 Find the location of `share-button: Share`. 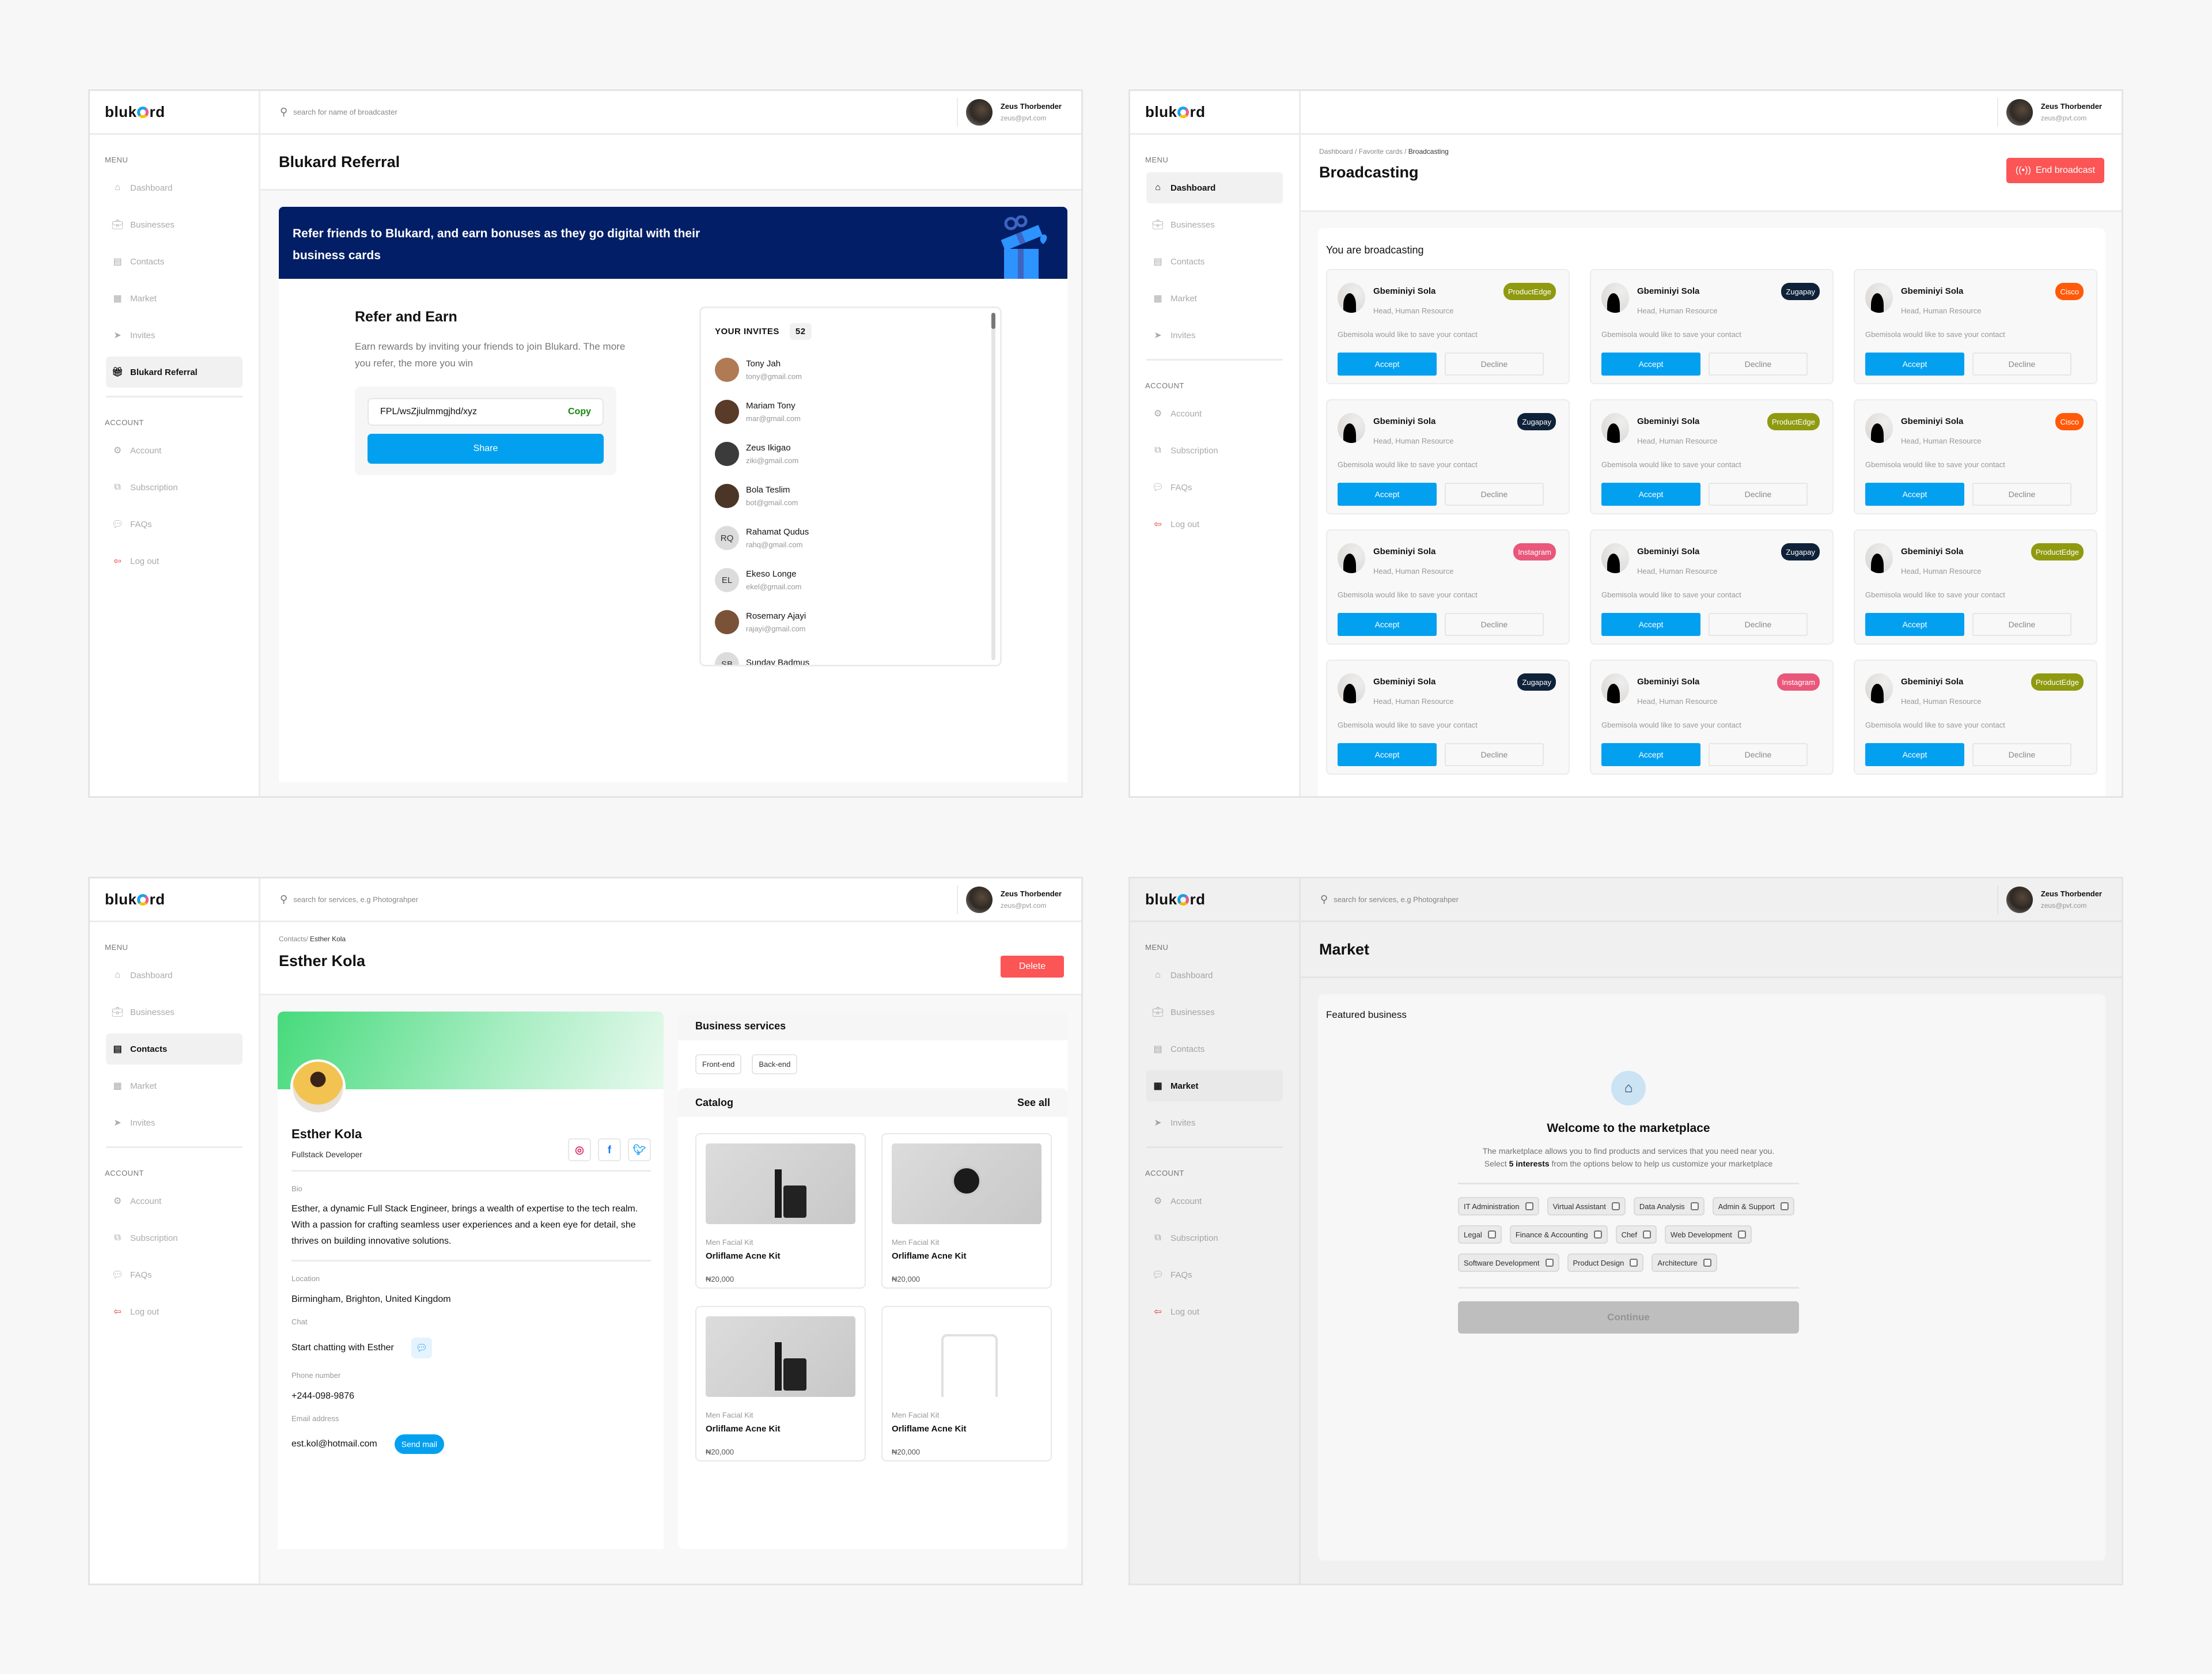

share-button: Share is located at coordinates (486, 449).